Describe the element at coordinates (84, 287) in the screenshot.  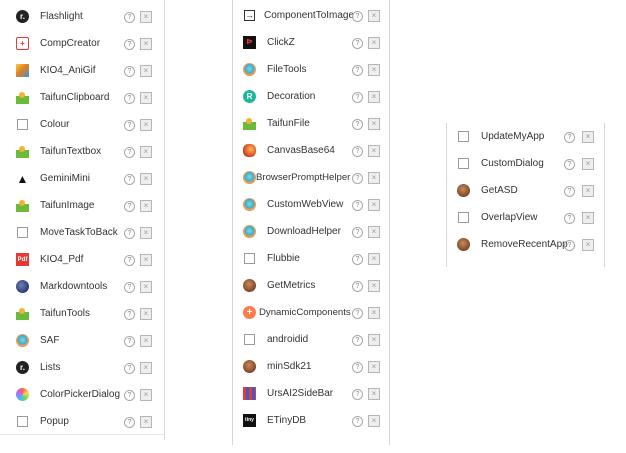
I see `extension-row-markdowntools: Markdowntools ? ×` at that location.